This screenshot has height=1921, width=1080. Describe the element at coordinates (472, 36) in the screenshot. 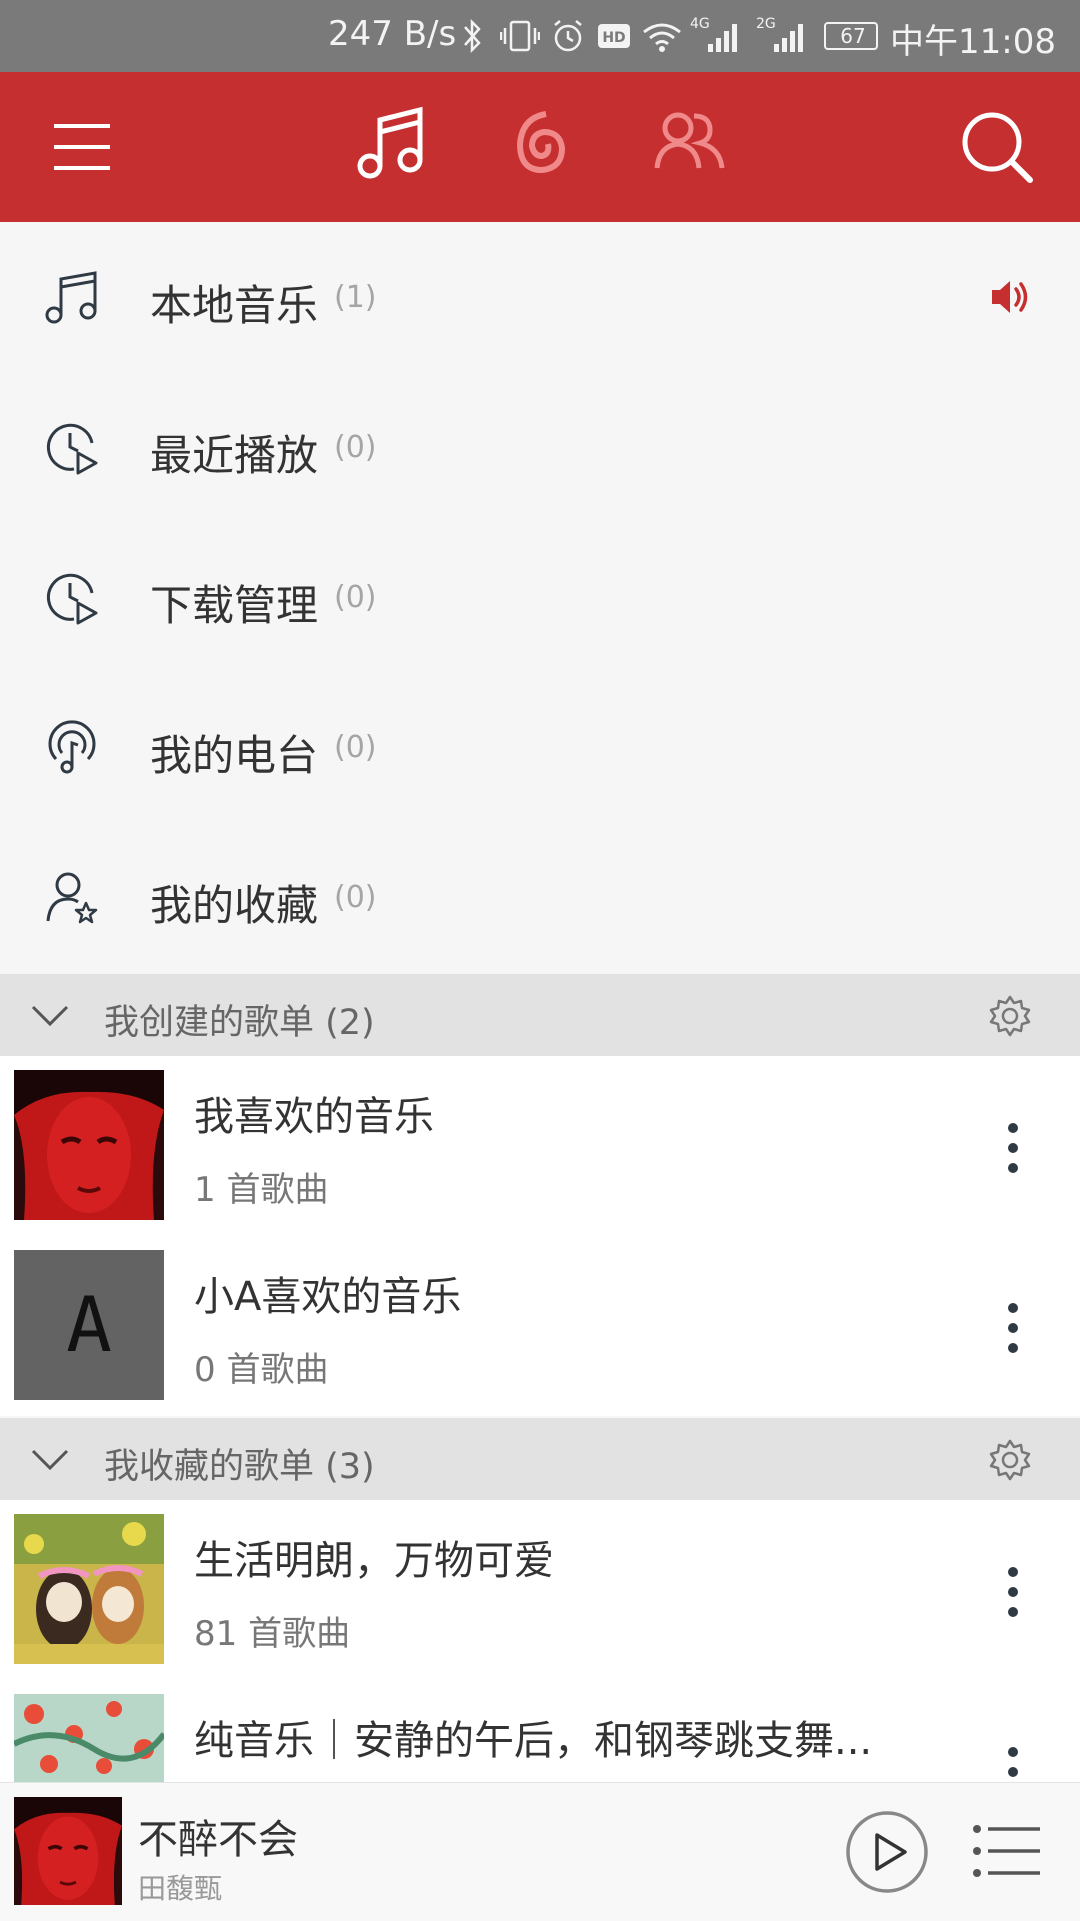

I see `bluetooth-icon` at that location.